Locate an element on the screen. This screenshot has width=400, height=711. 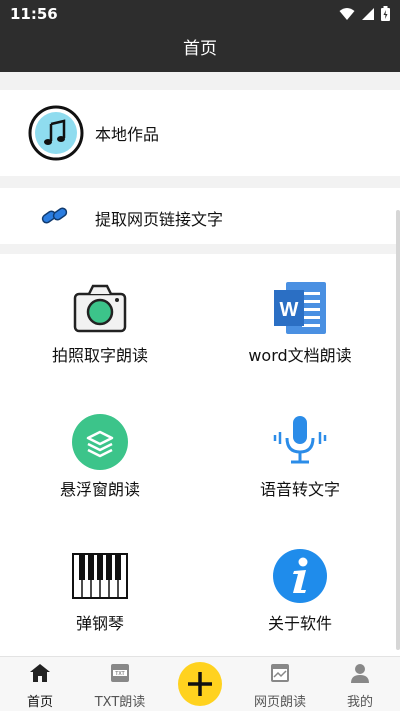
battery-icon is located at coordinates (385, 13).